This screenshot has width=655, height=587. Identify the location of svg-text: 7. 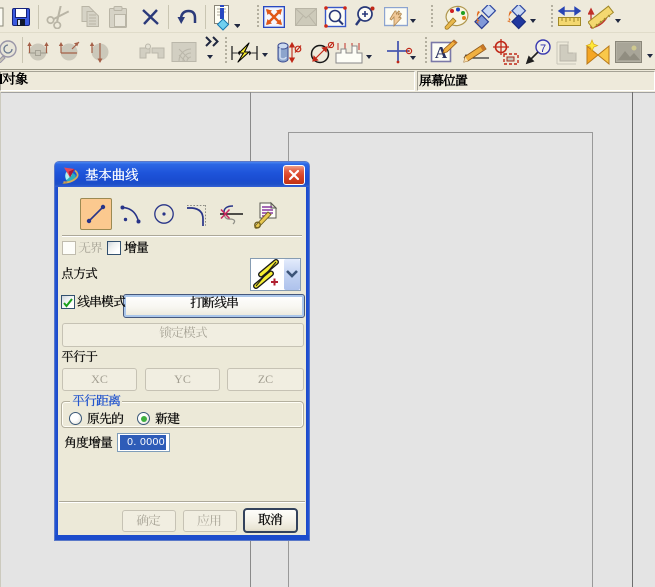
(543, 49).